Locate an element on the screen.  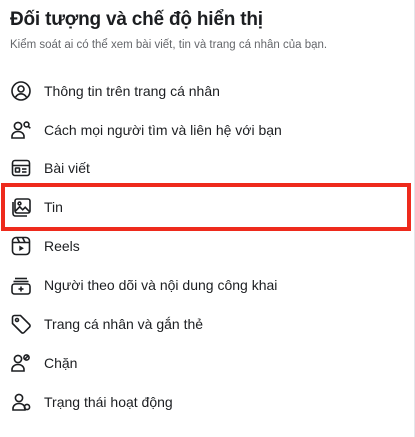
menu-item-reels: Reels is located at coordinates (207, 246).